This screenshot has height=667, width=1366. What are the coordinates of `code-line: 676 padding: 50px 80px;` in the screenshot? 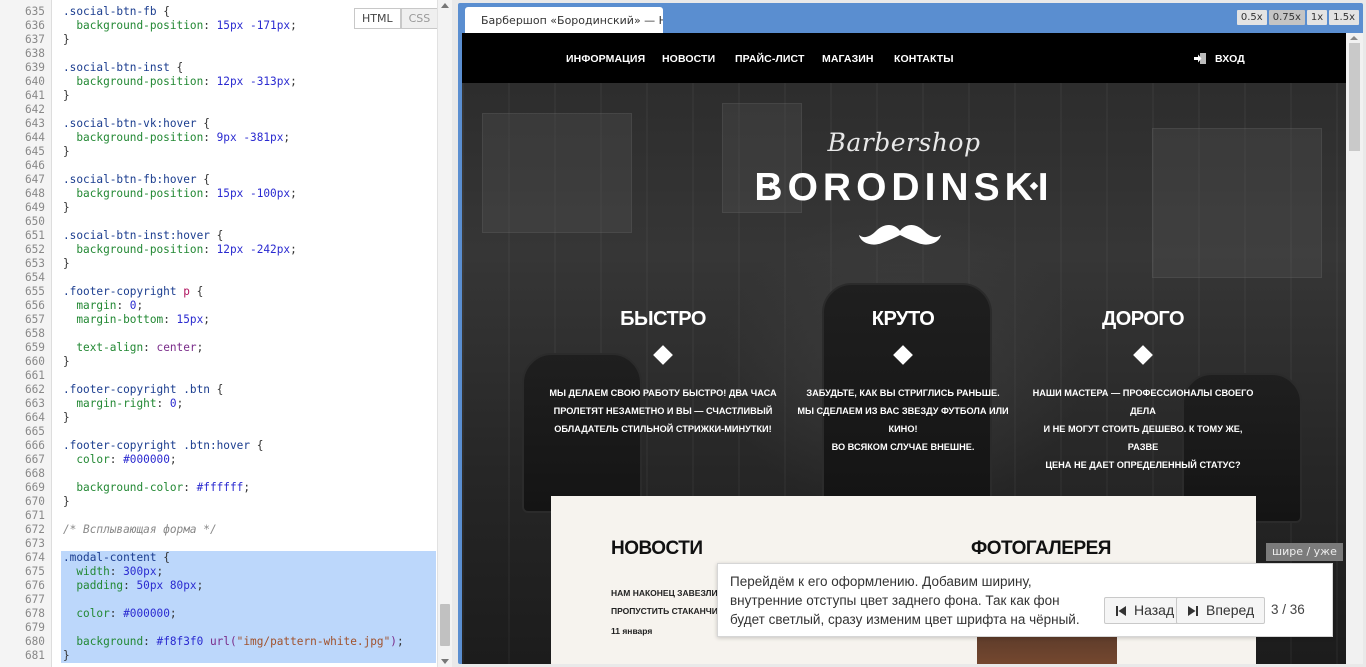 It's located at (218, 586).